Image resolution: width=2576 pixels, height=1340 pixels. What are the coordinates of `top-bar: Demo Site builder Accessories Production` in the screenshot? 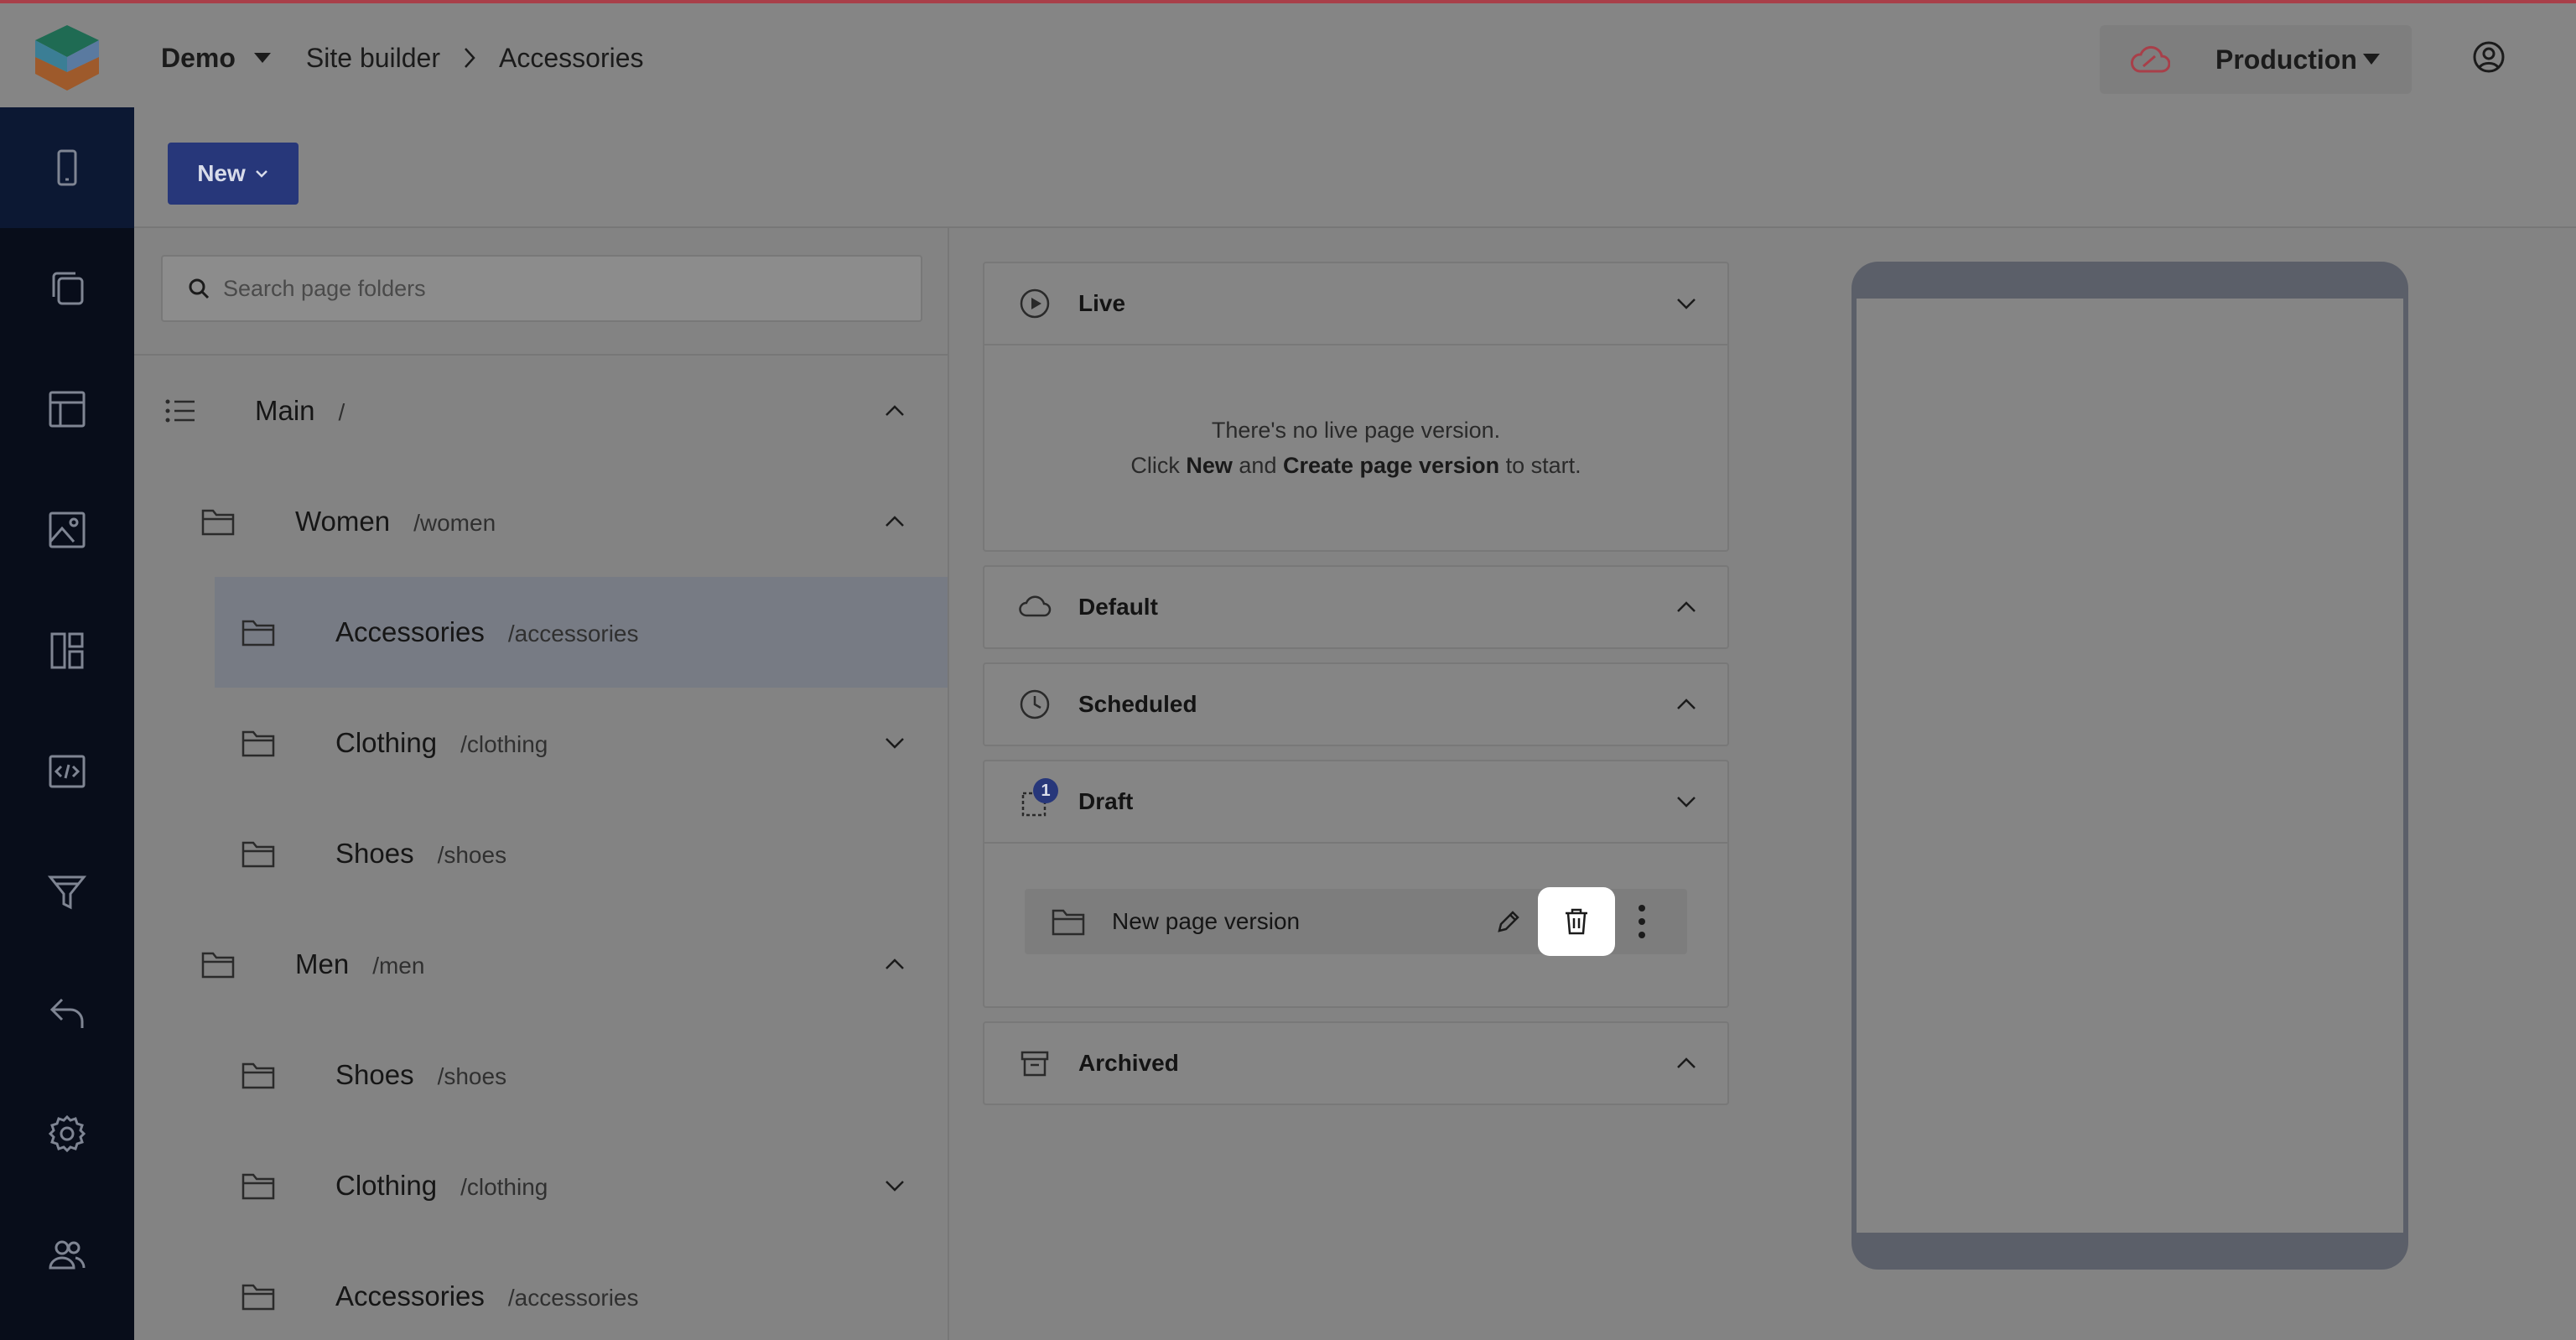 It's located at (1288, 53).